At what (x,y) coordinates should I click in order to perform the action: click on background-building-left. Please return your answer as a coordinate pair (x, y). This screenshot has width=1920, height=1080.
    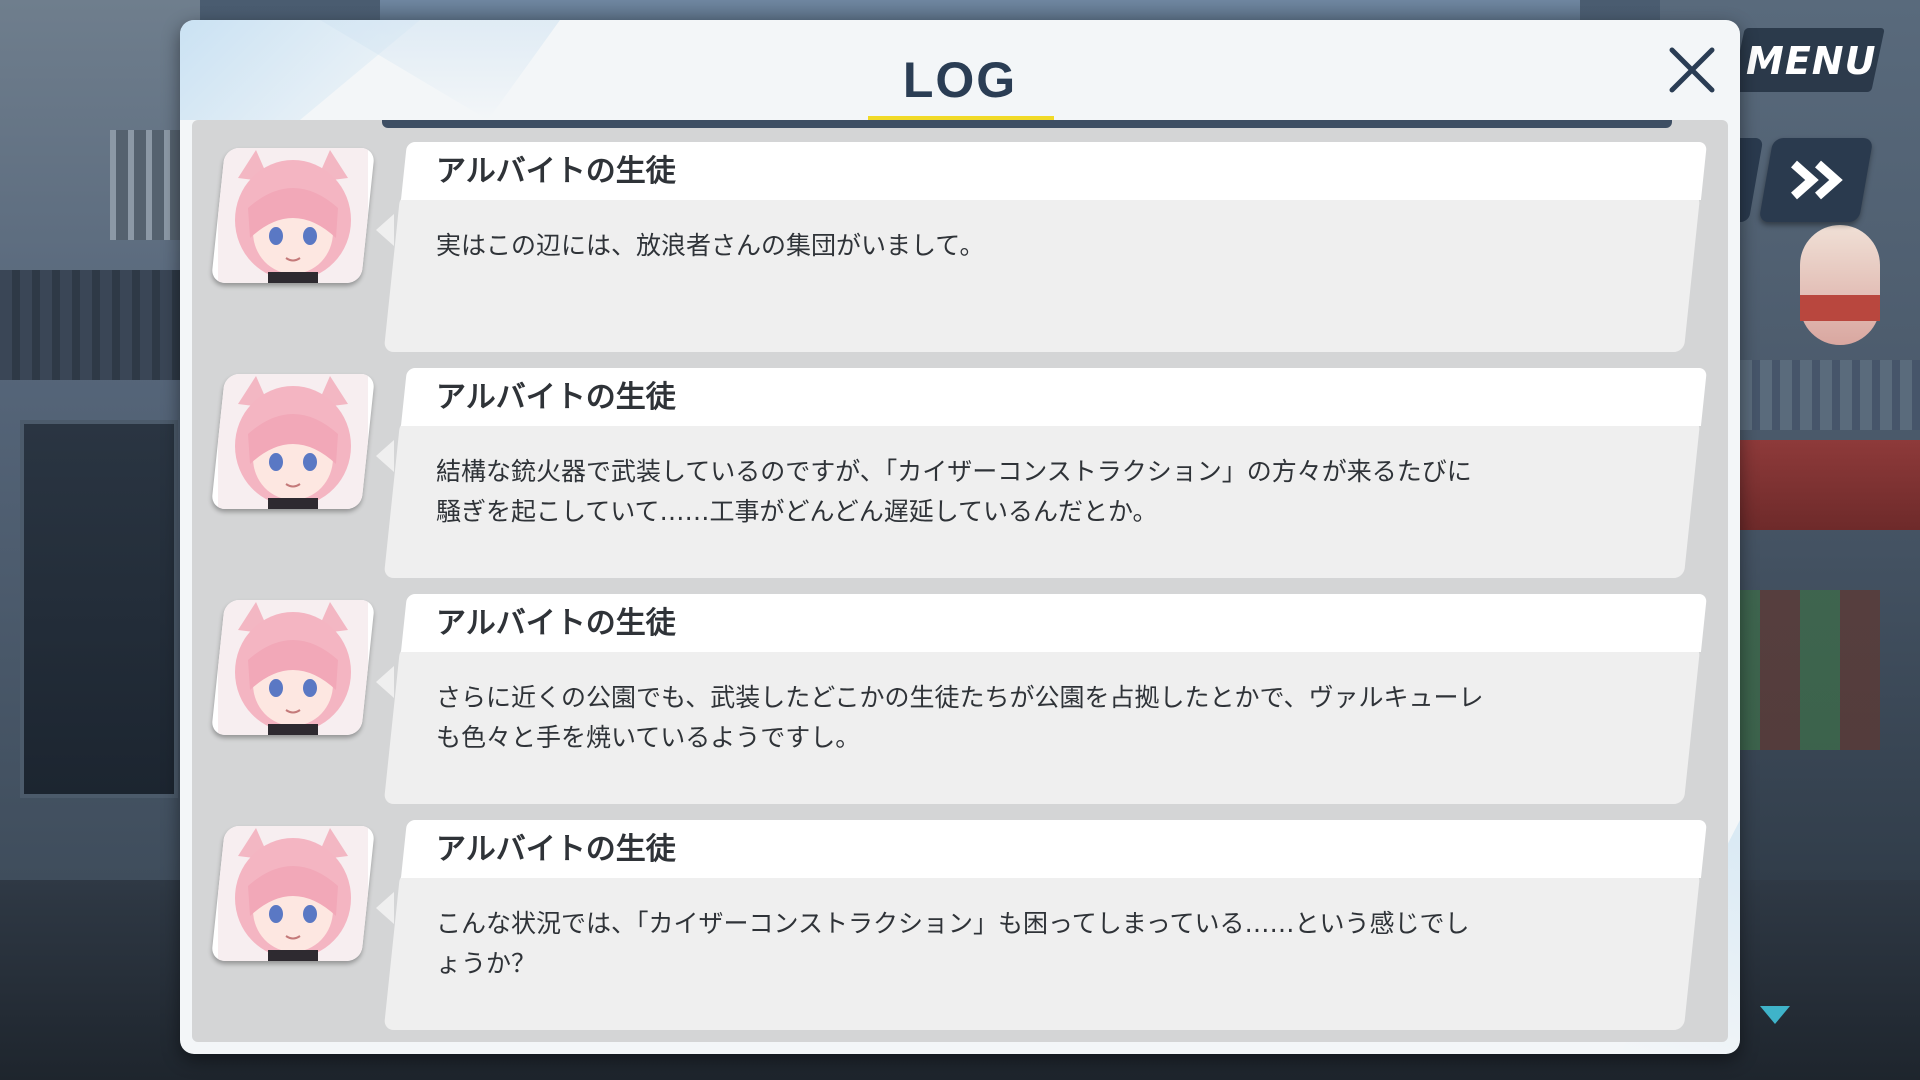
    Looking at the image, I should click on (100, 440).